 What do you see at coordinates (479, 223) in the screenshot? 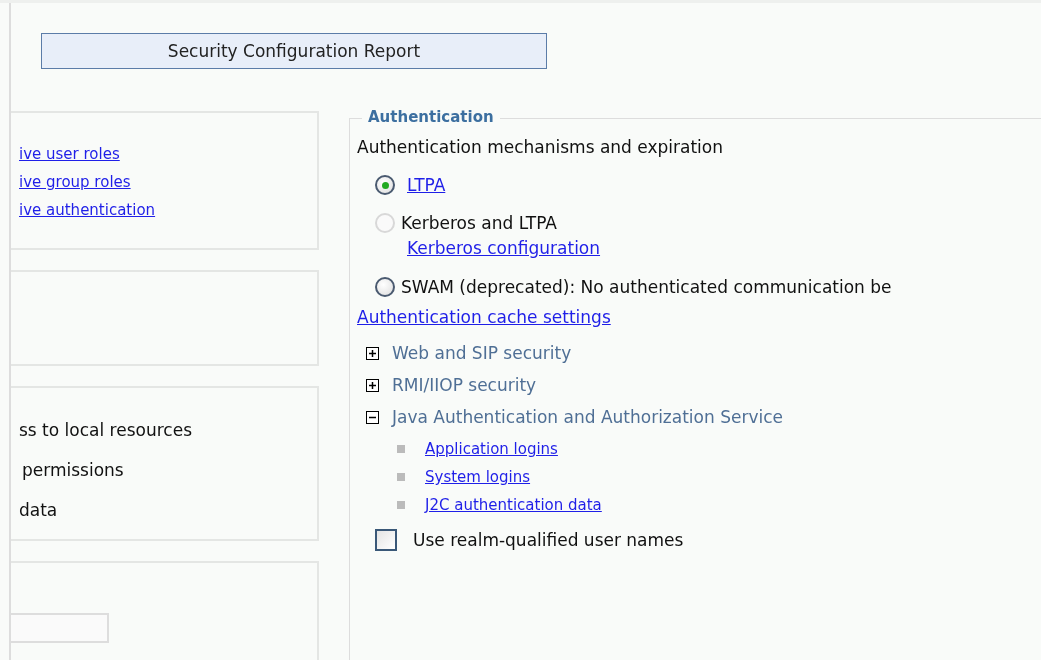
I see `option-label: Kerberos and LTPA` at bounding box center [479, 223].